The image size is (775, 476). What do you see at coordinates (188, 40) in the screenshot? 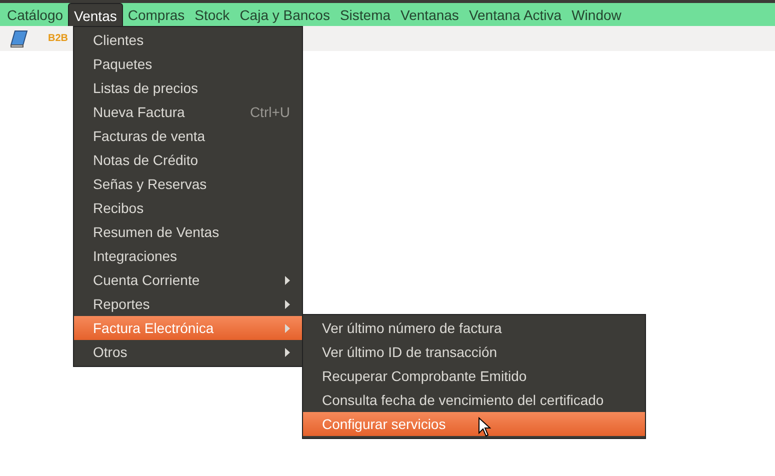
I see `menu-item: Clientes` at bounding box center [188, 40].